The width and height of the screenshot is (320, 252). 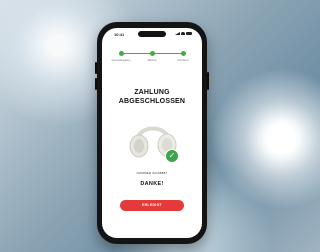 I want to click on wifi-icon, so click(x=183, y=33).